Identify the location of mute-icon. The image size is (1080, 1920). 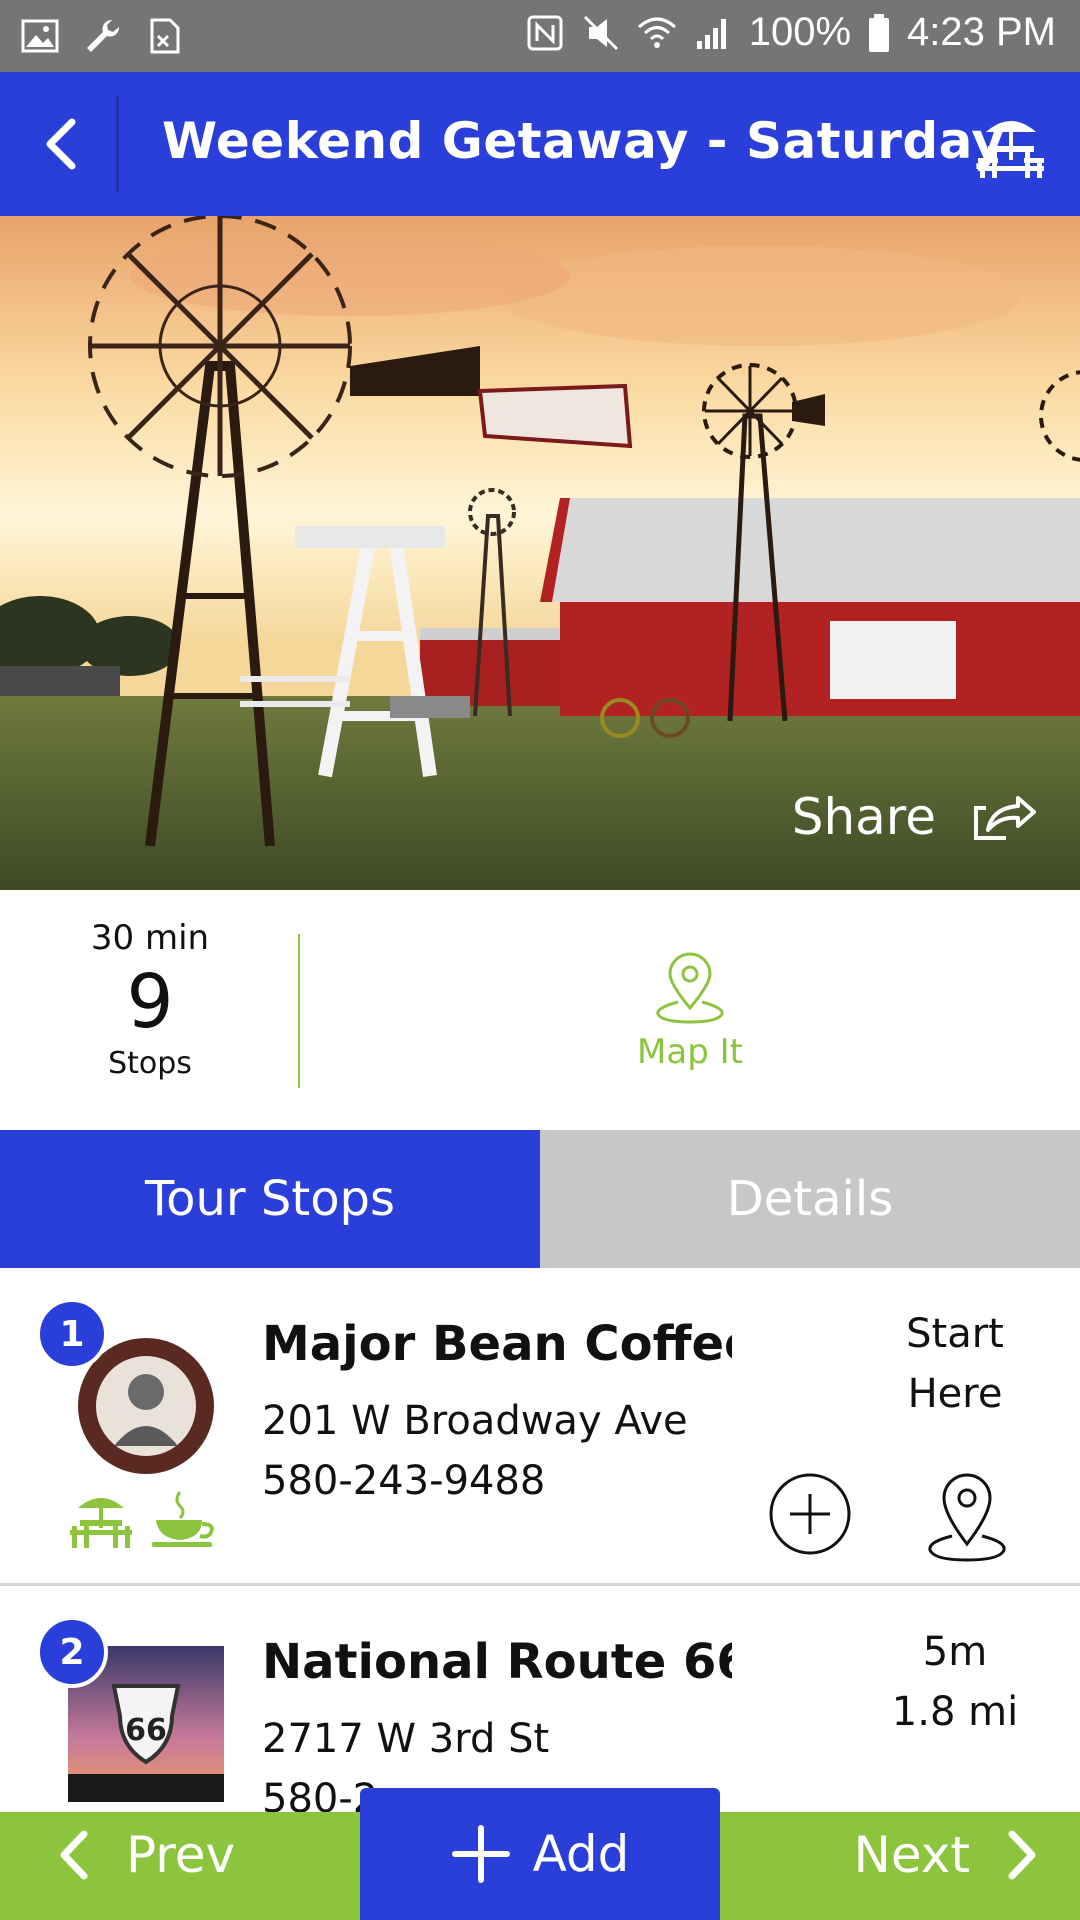
(600, 32).